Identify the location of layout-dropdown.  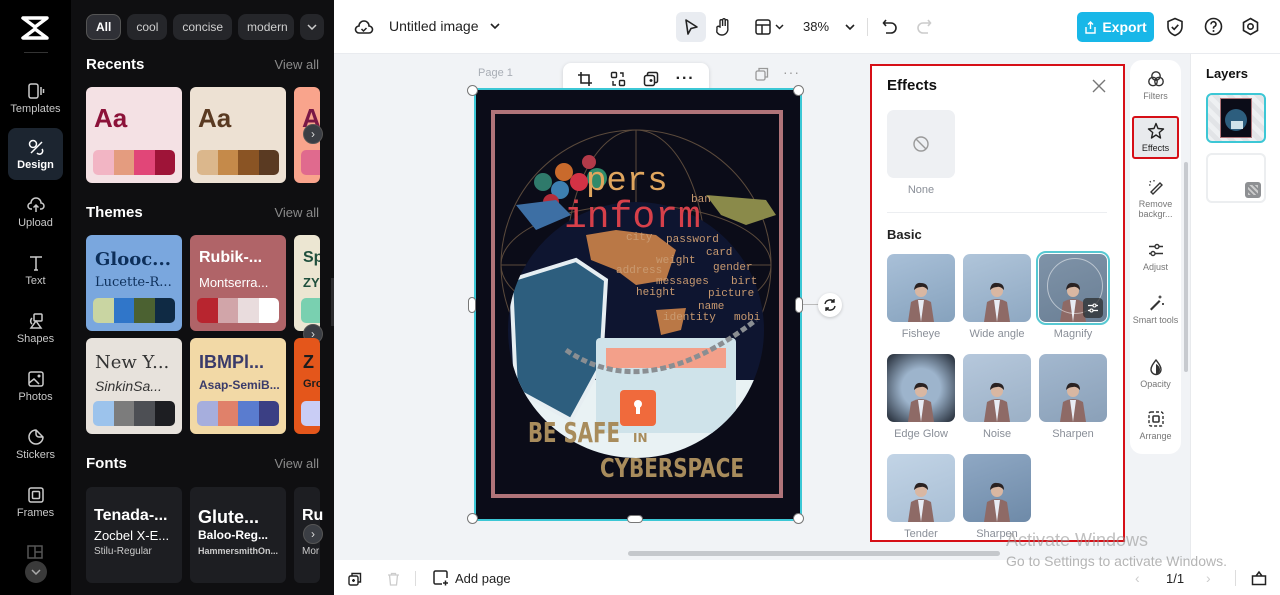
(769, 27).